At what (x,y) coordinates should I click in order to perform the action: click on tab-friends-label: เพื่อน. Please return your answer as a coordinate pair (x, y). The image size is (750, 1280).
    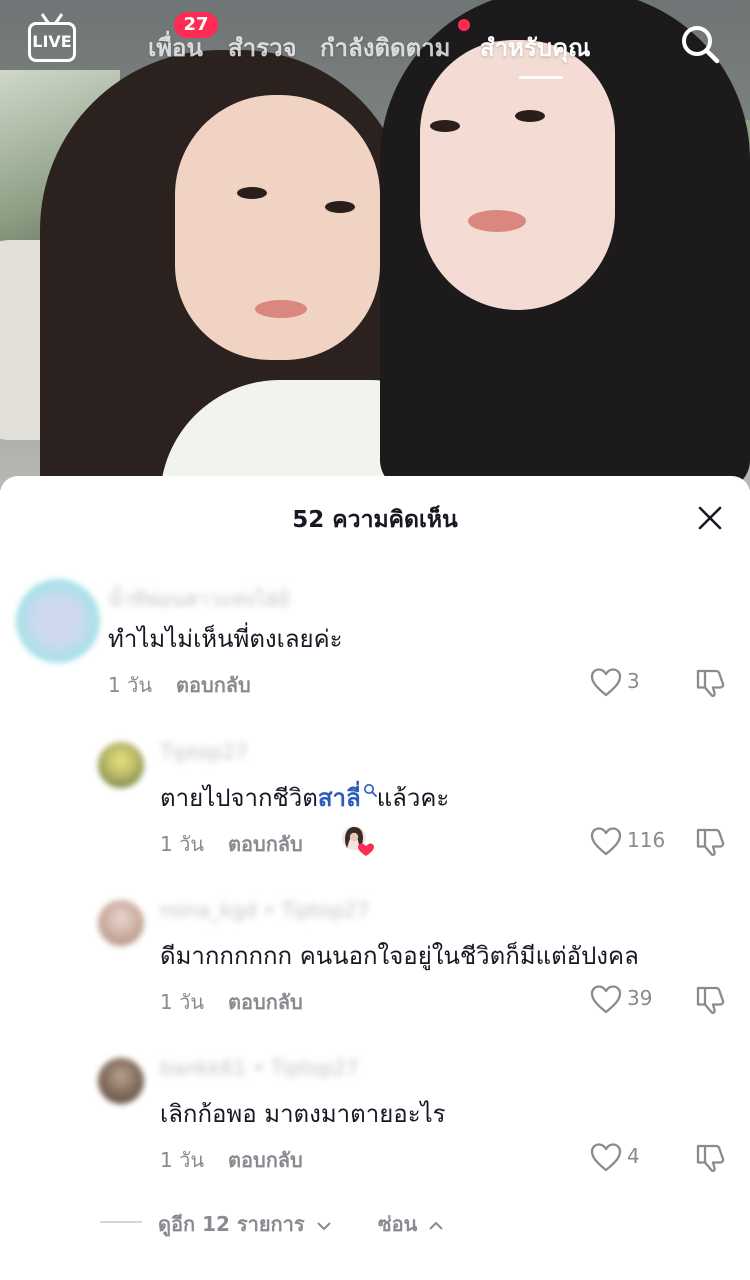
    Looking at the image, I should click on (175, 48).